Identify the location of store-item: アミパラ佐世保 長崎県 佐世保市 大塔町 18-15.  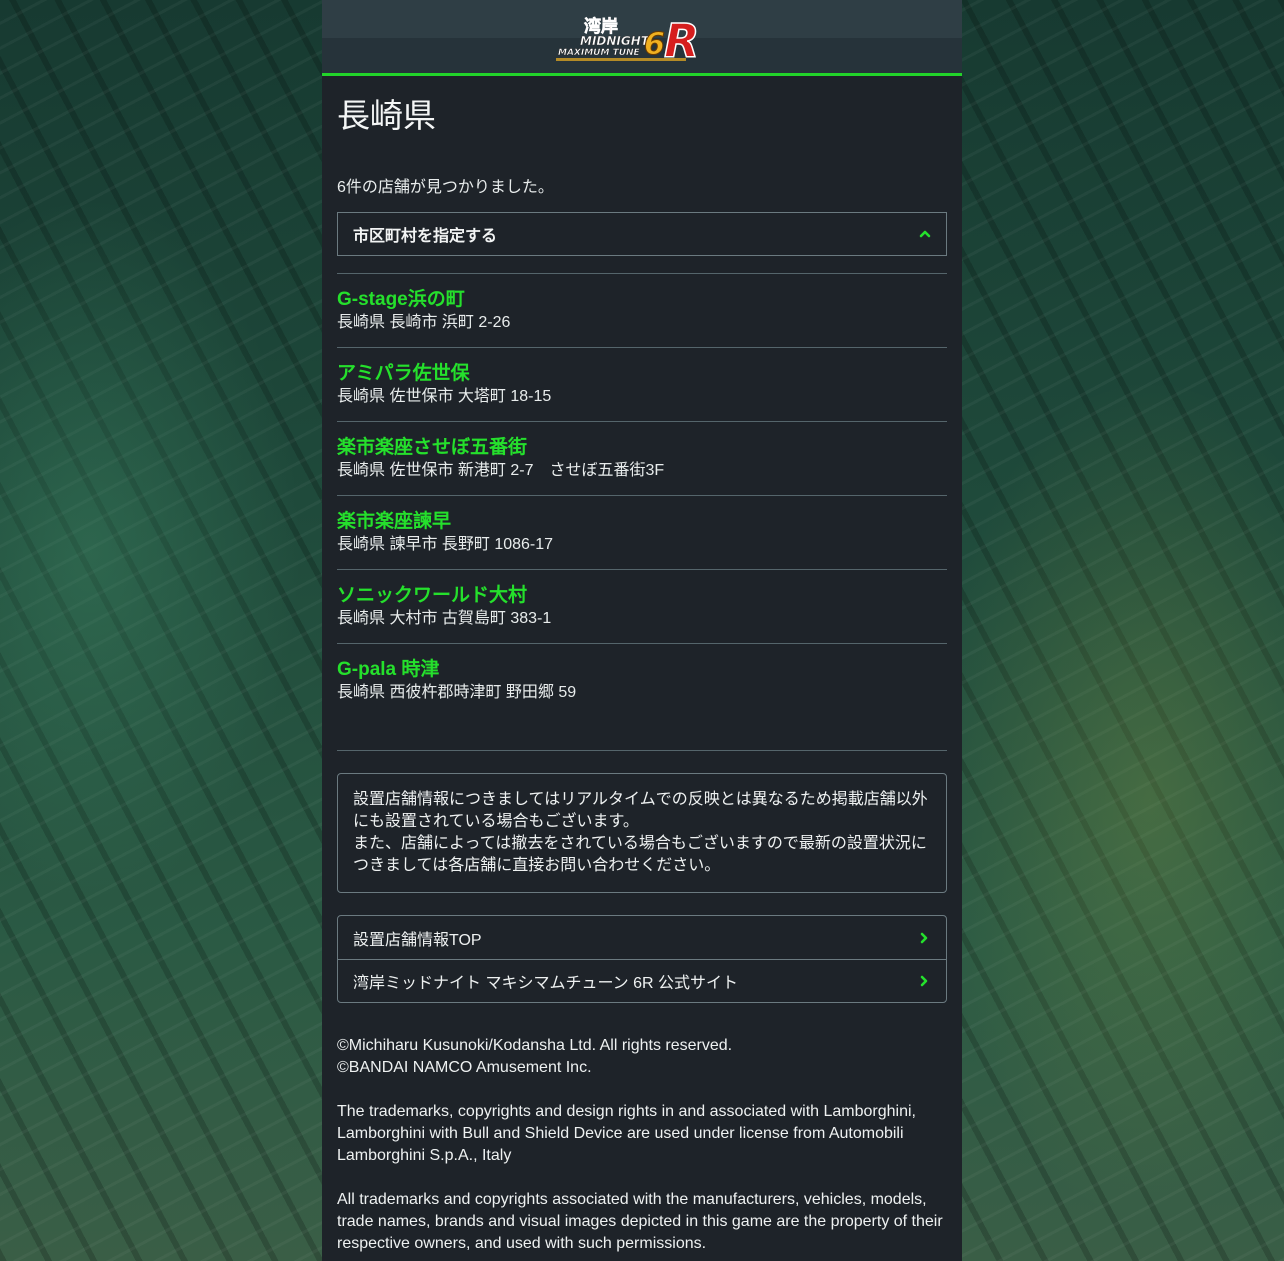
(642, 385).